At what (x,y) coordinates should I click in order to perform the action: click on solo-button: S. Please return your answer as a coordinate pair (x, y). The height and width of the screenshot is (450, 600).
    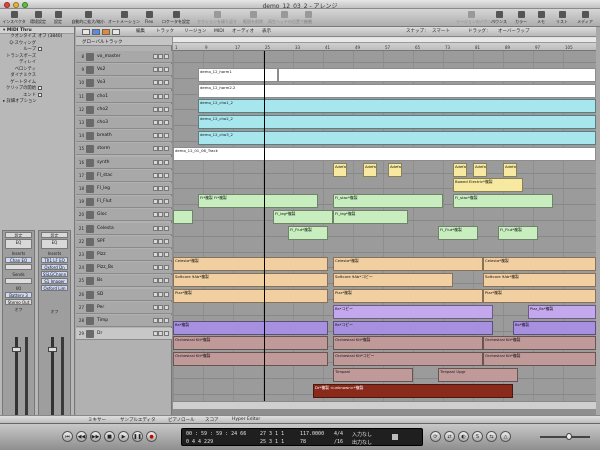
    Looking at the image, I should click on (477, 436).